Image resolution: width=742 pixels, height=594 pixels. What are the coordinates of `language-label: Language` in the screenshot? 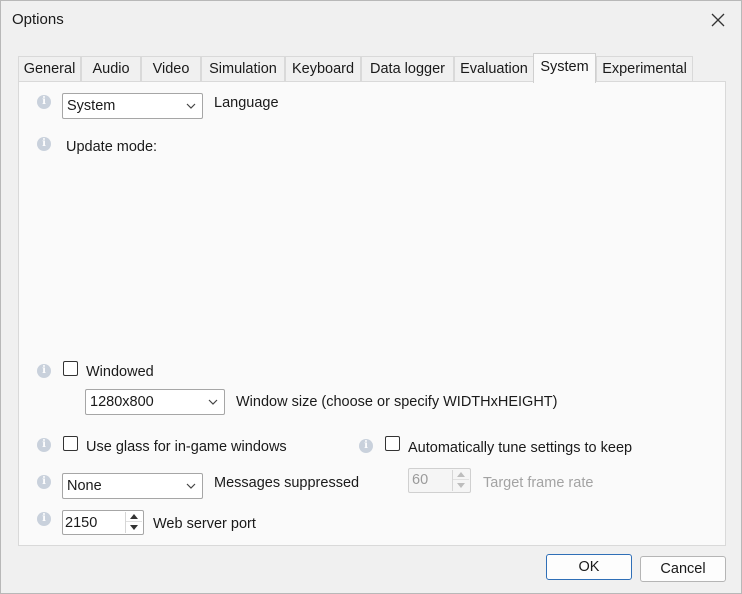 It's located at (246, 103).